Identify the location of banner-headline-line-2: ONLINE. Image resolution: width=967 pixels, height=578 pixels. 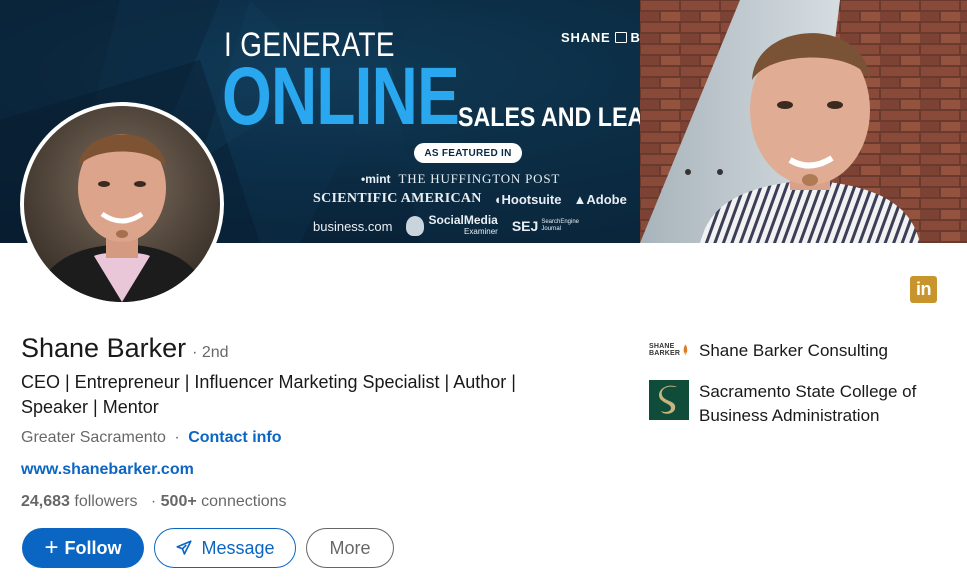
(341, 96).